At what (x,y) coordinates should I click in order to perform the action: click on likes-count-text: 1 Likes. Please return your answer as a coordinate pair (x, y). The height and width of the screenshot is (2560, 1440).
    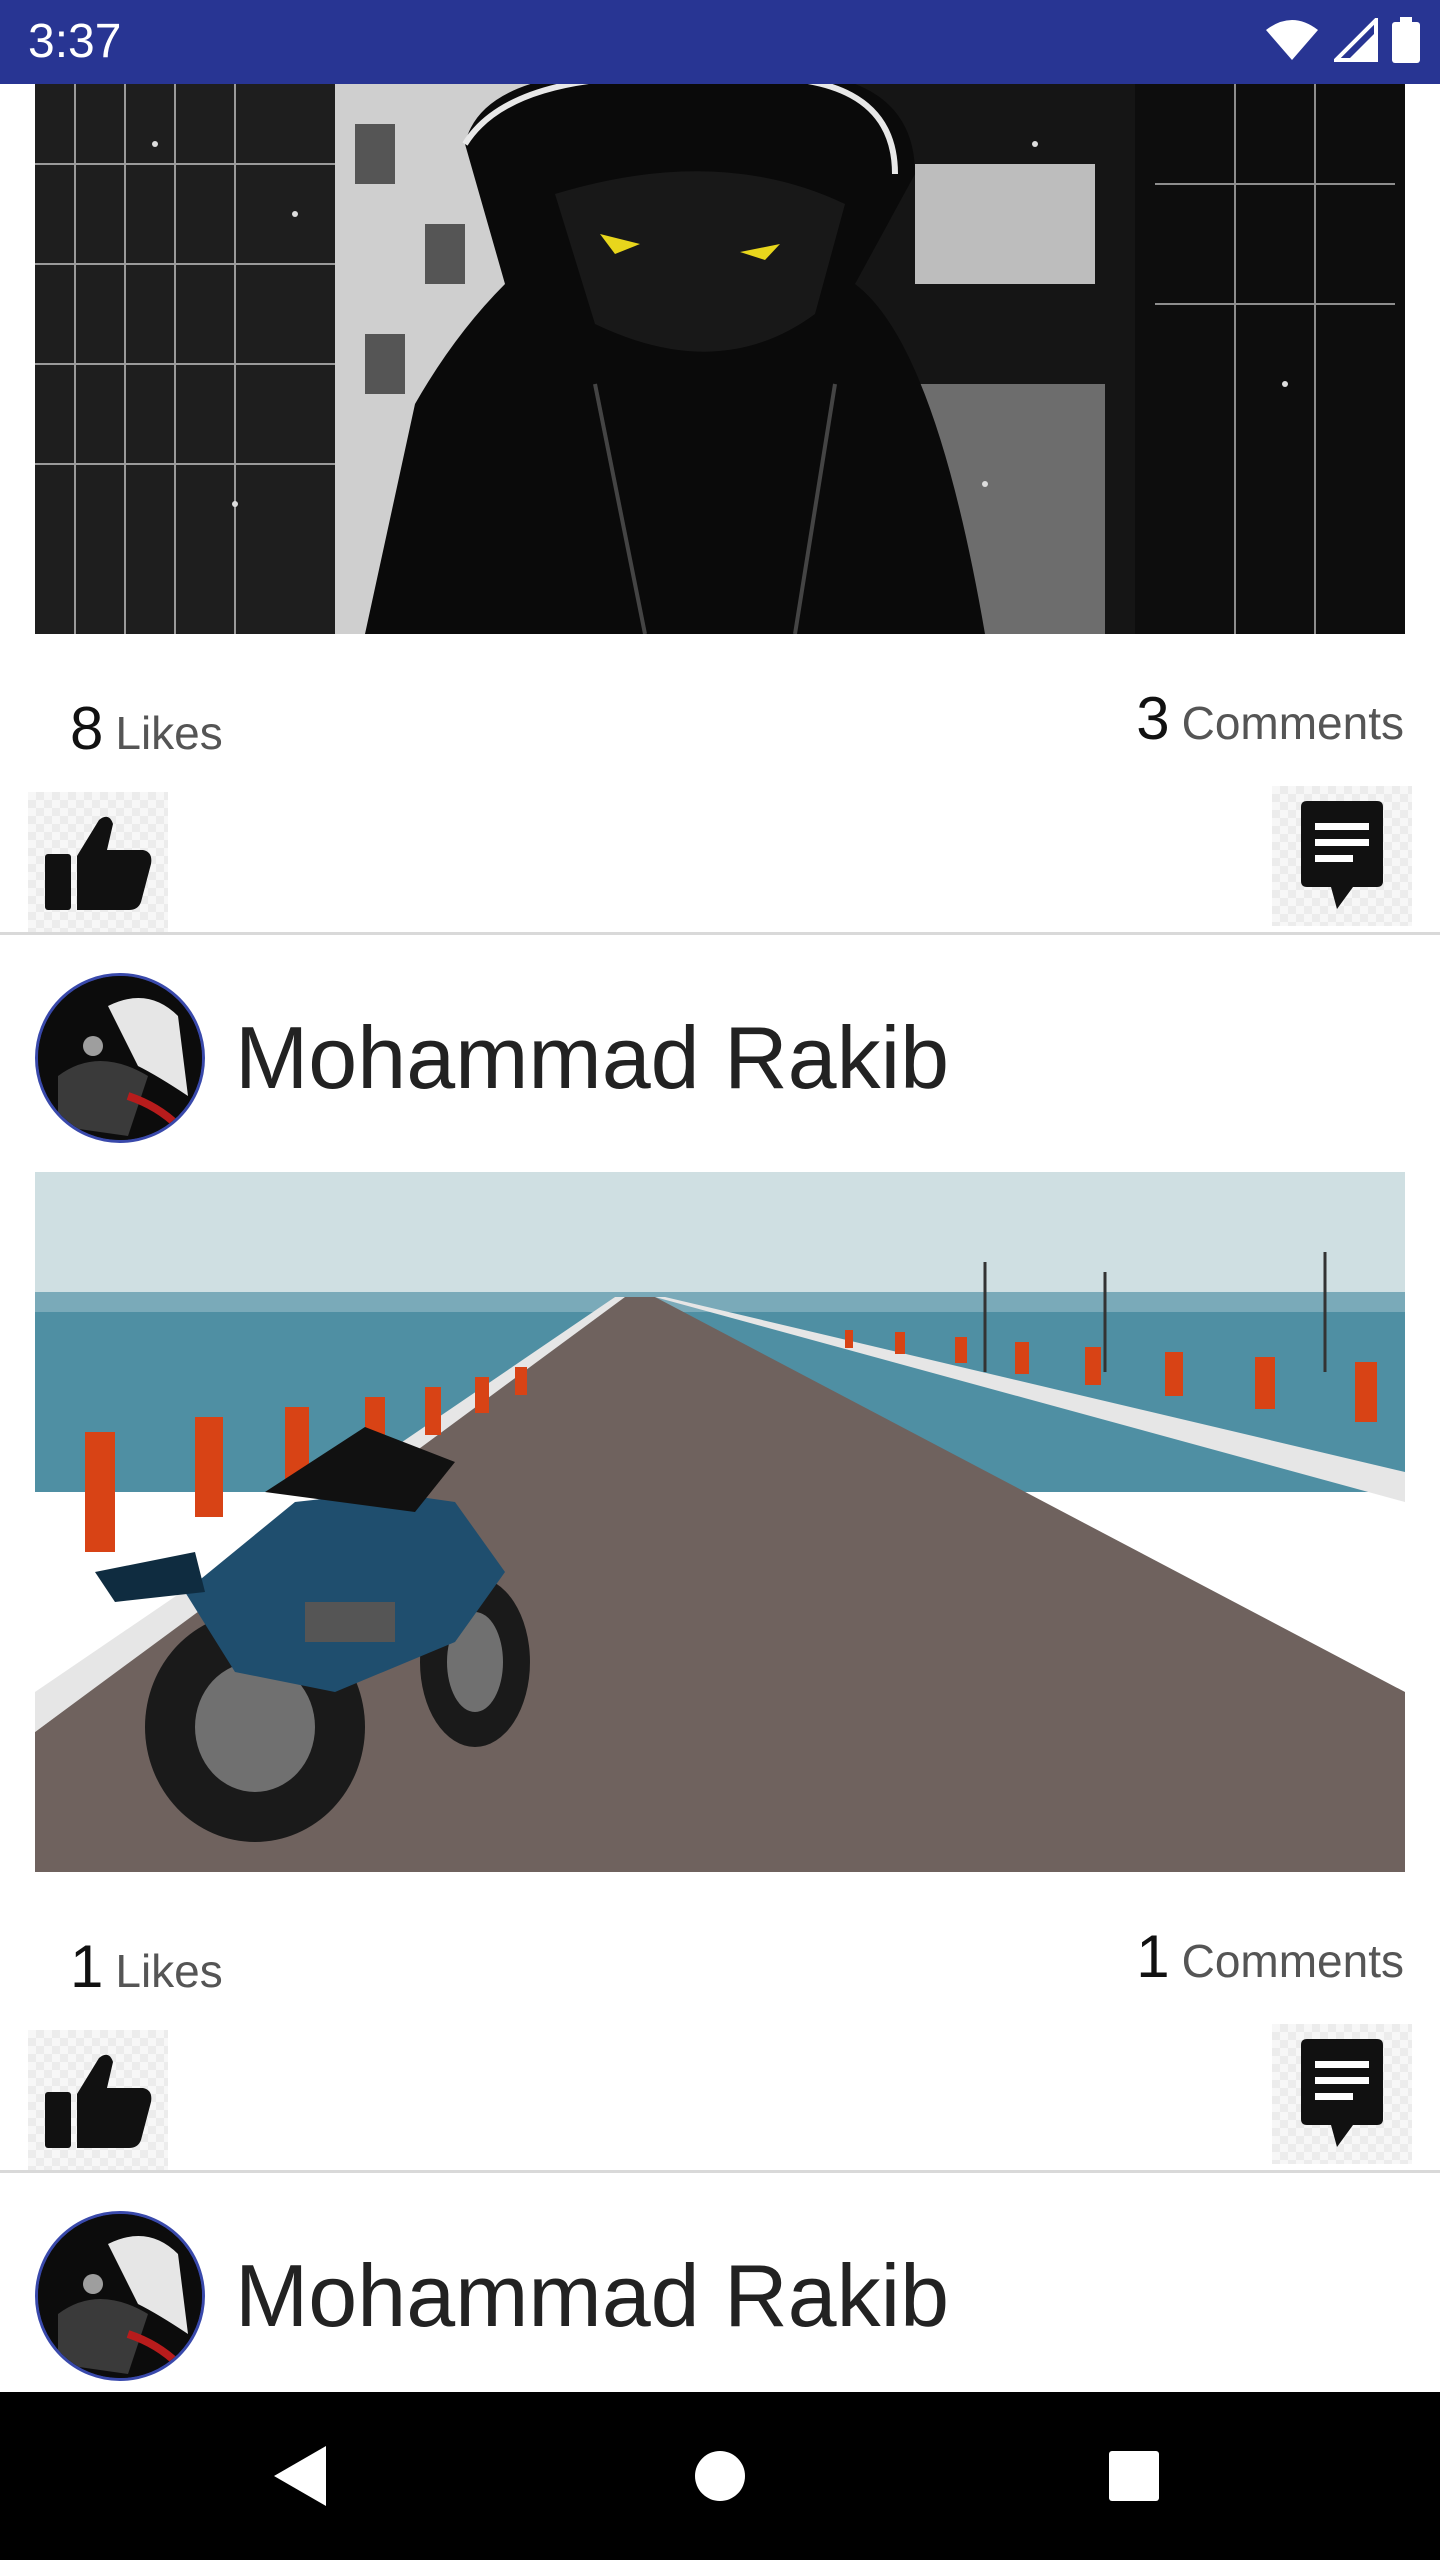
    Looking at the image, I should click on (146, 1966).